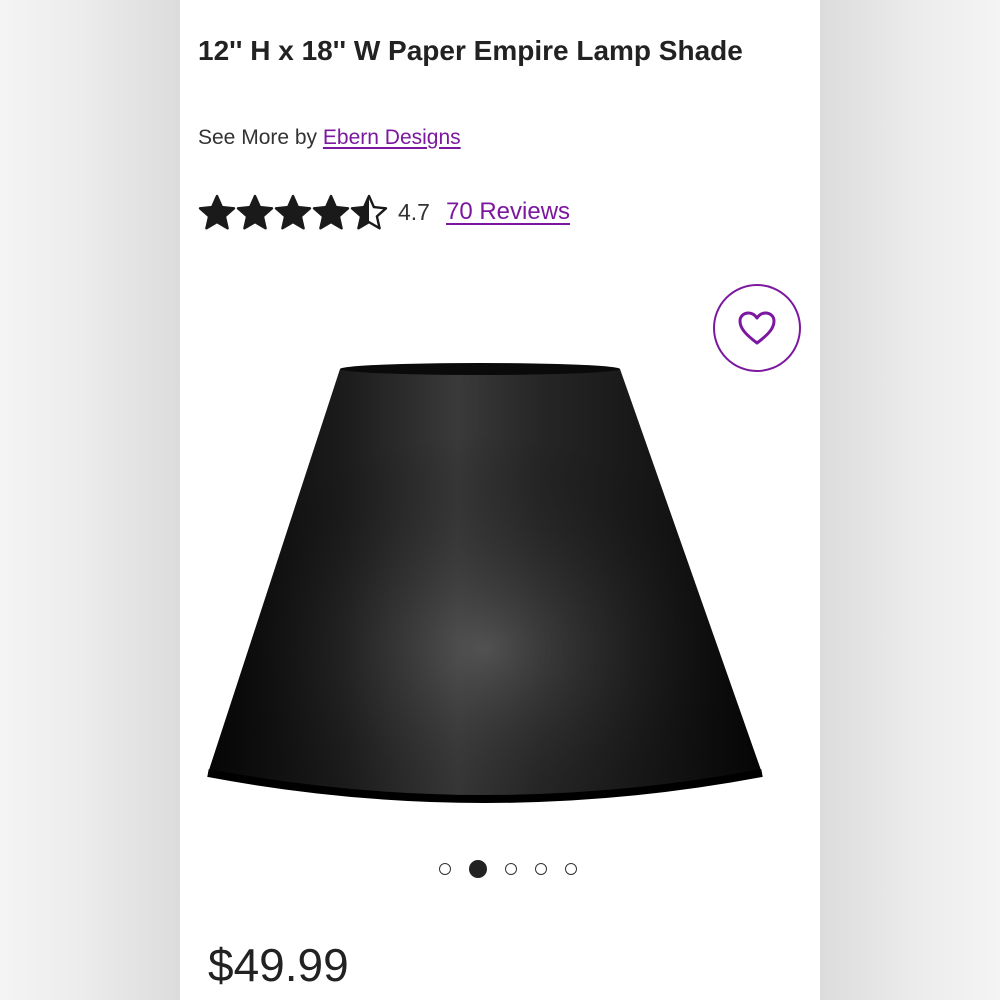 Image resolution: width=1000 pixels, height=1000 pixels. What do you see at coordinates (278, 965) in the screenshot?
I see `product-price: $49.99` at bounding box center [278, 965].